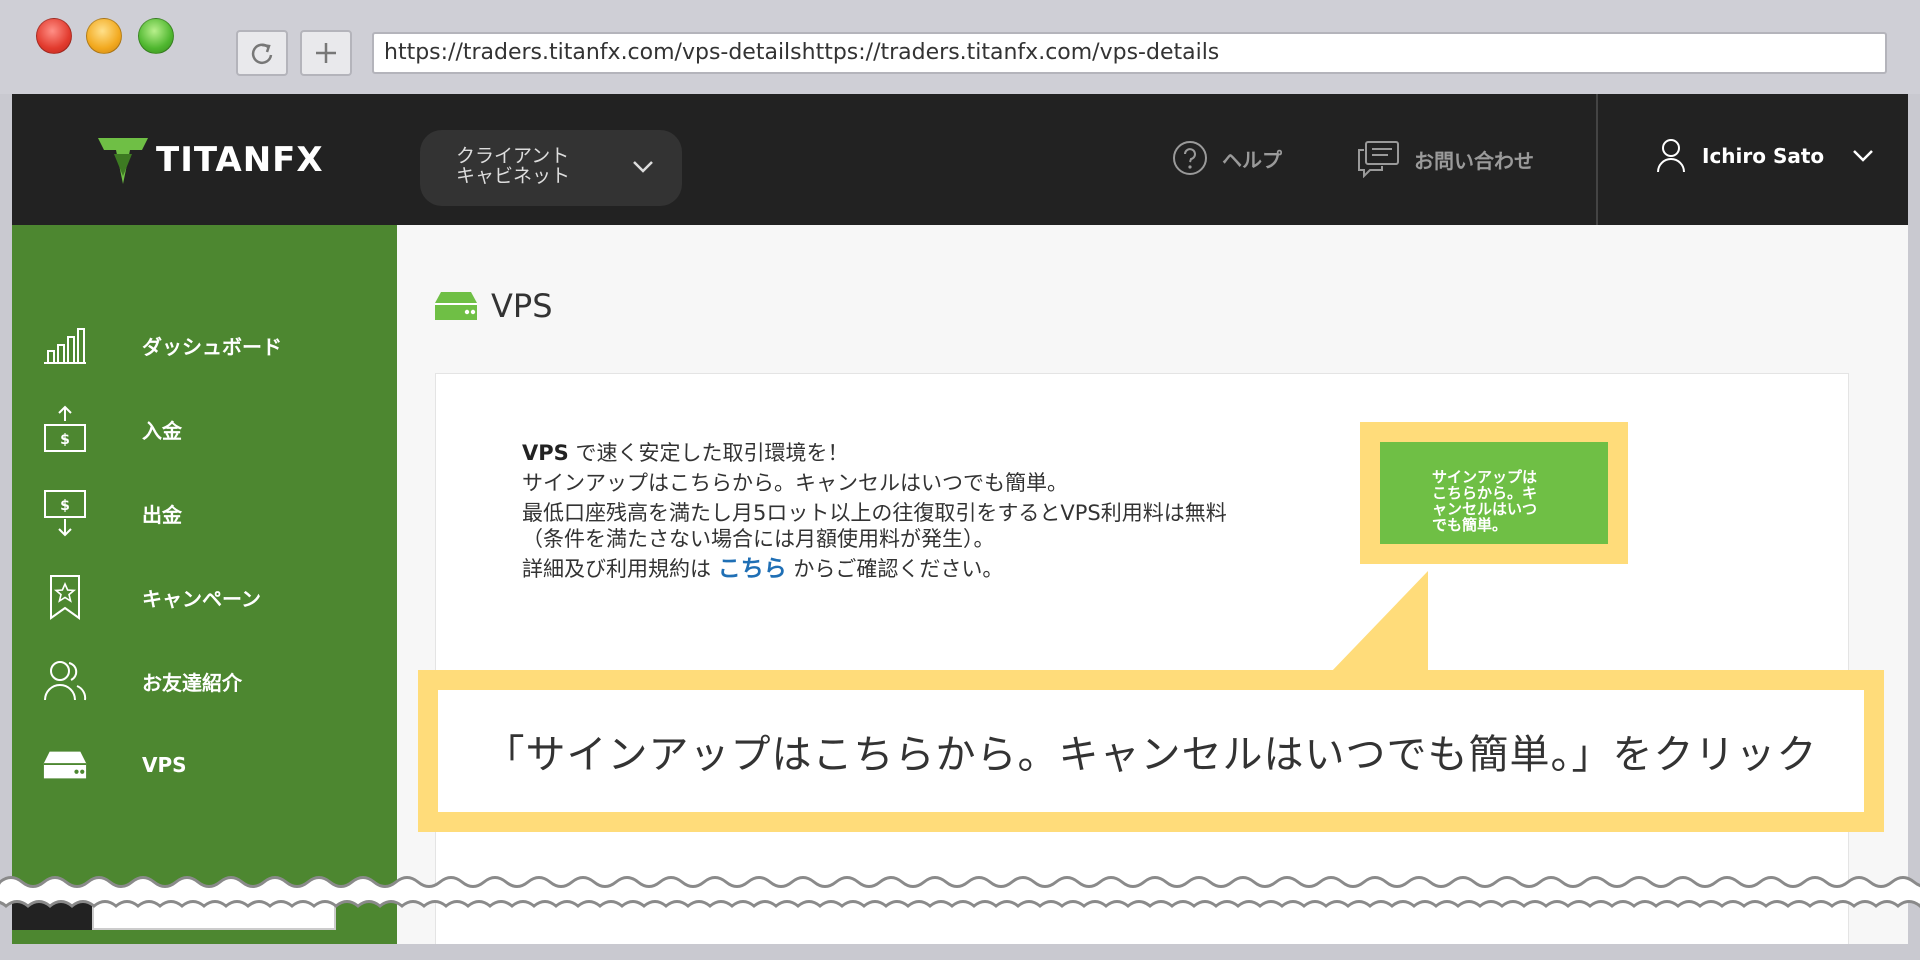  I want to click on desc-vps-bold: VPS, so click(545, 453).